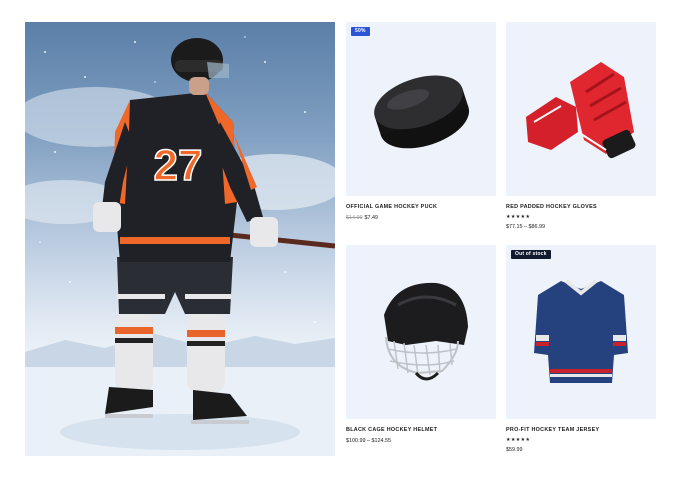 The image size is (680, 482). What do you see at coordinates (551, 207) in the screenshot?
I see `product-title: Red Padded Hockey Gloves` at bounding box center [551, 207].